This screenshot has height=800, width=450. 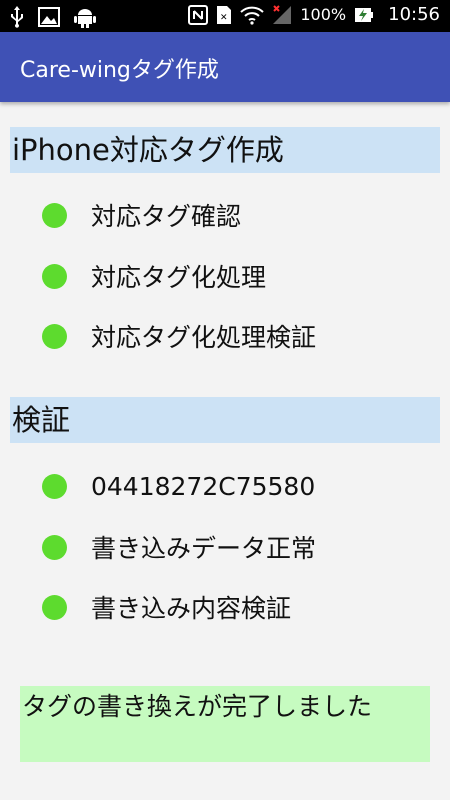 I want to click on app-title: Care-wingタグ作成, so click(x=119, y=70).